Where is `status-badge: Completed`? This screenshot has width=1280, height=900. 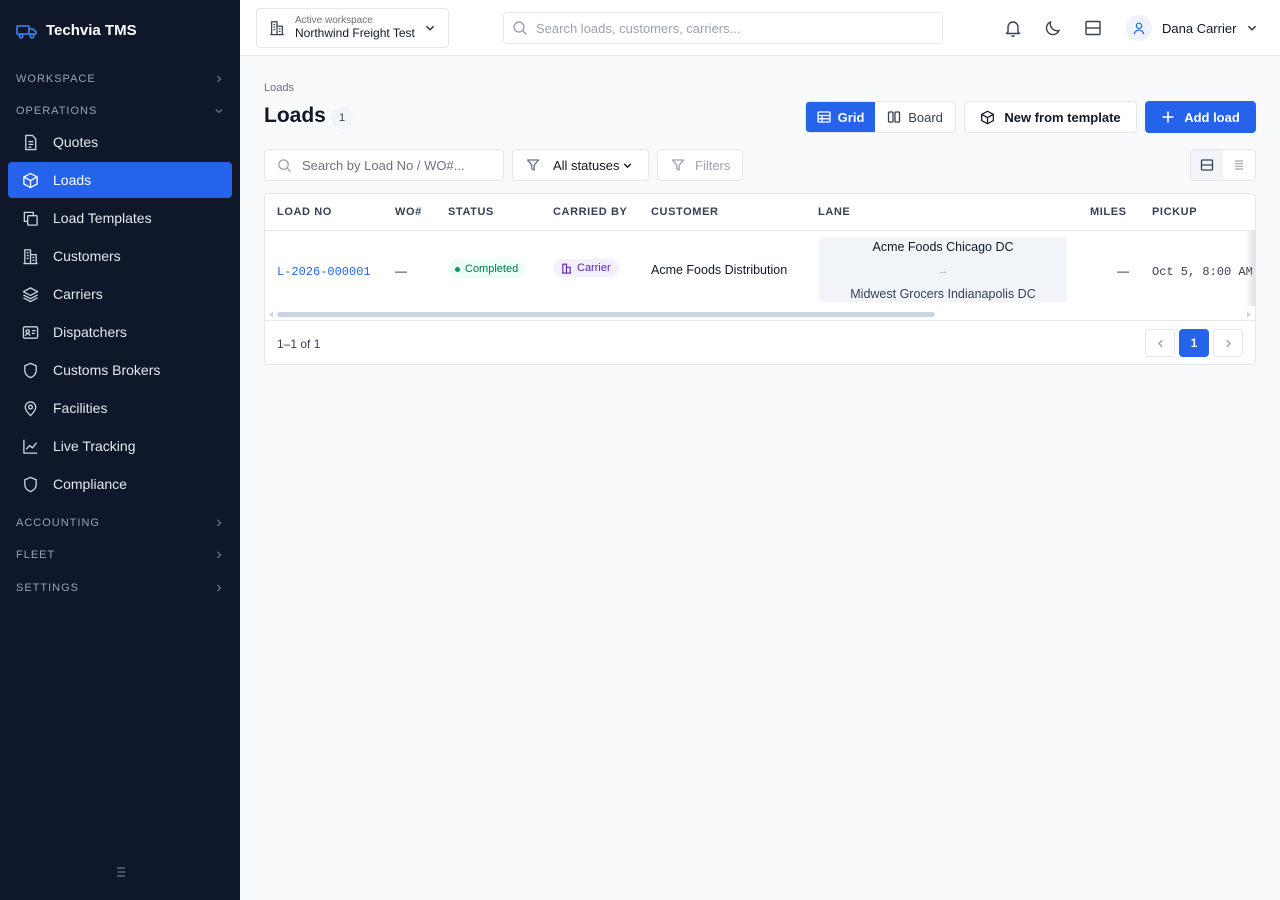
status-badge: Completed is located at coordinates (487, 269).